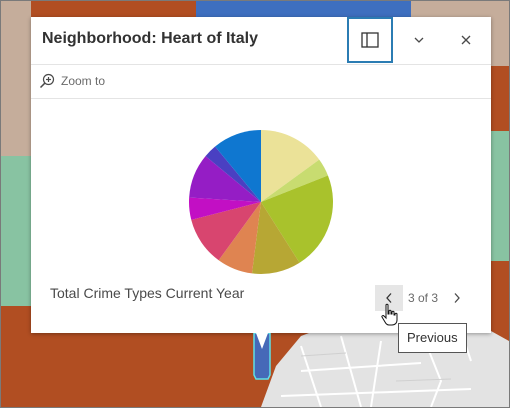  What do you see at coordinates (389, 314) in the screenshot?
I see `hand-cursor-icon` at bounding box center [389, 314].